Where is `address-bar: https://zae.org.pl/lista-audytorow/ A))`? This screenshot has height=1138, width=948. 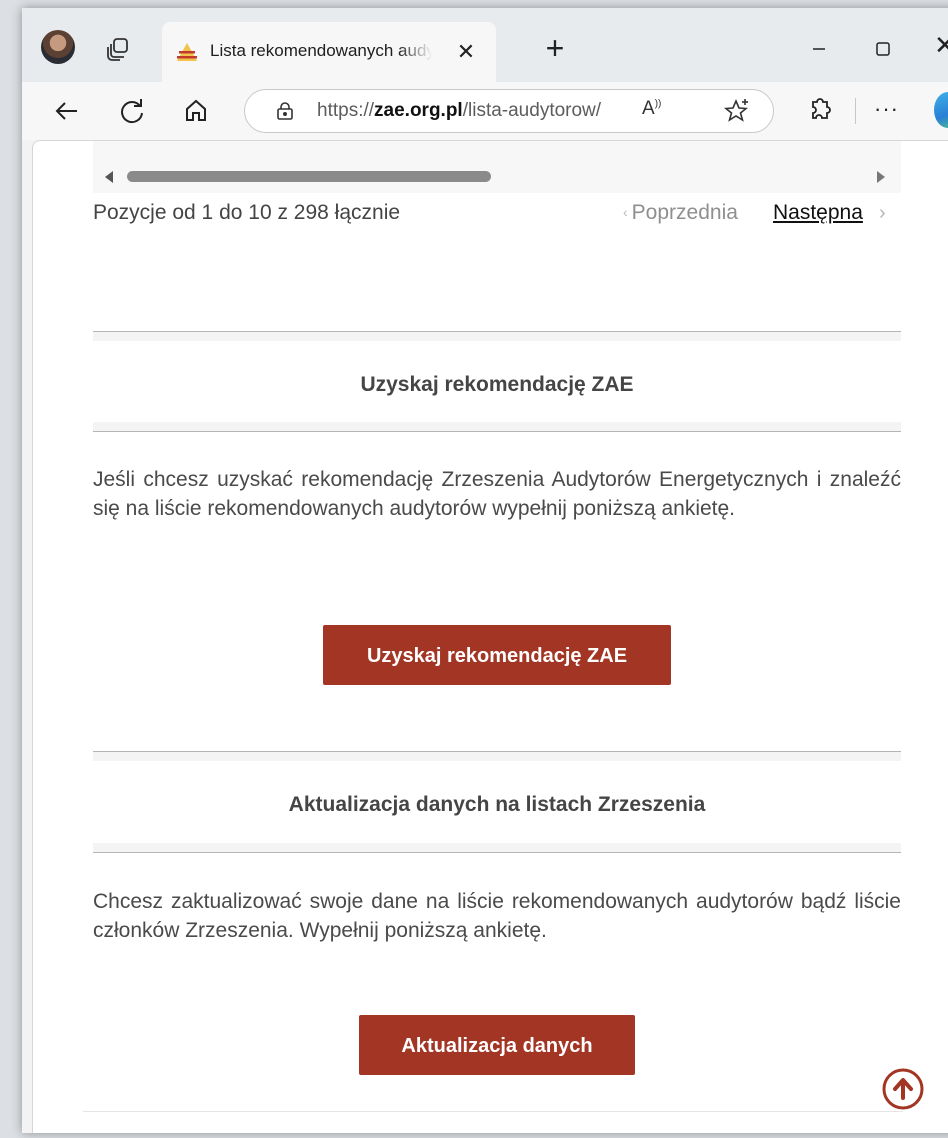
address-bar: https://zae.org.pl/lista-audytorow/ A)) is located at coordinates (509, 111).